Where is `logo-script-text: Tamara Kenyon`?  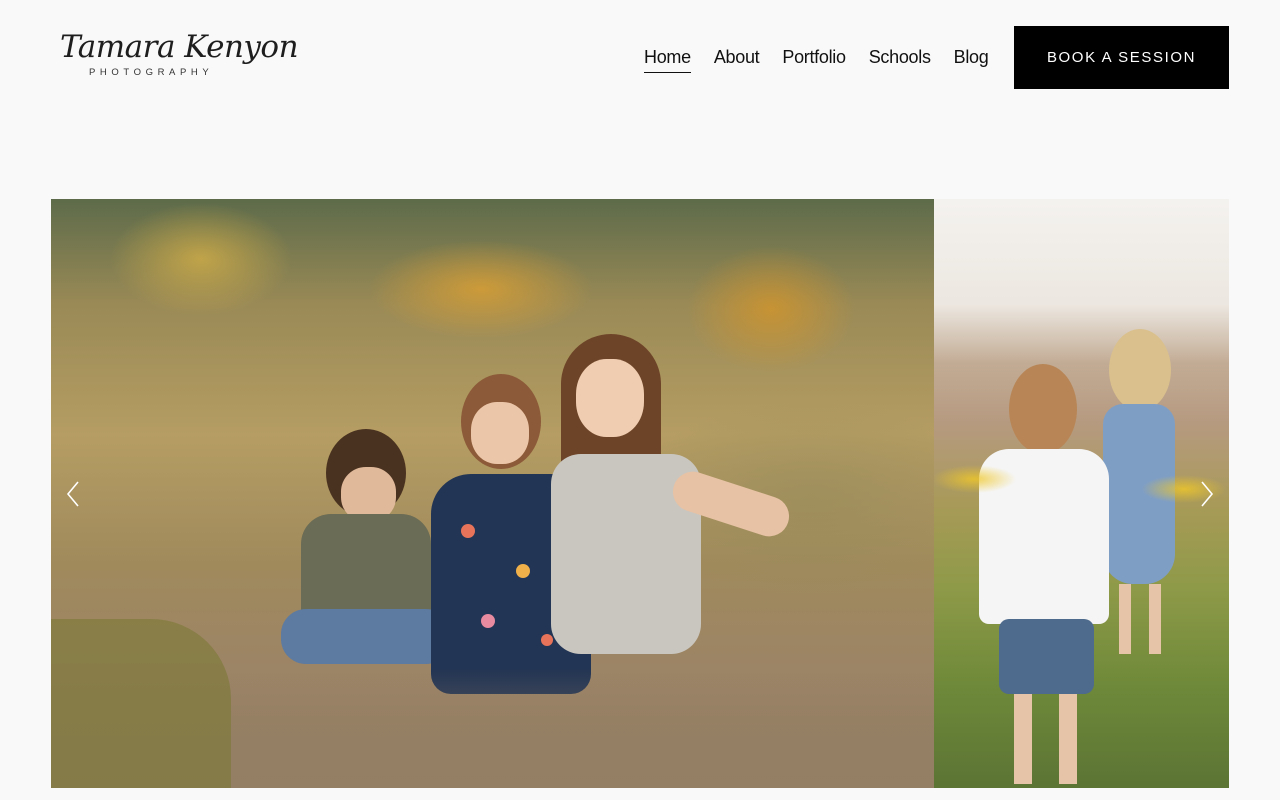 logo-script-text: Tamara Kenyon is located at coordinates (179, 47).